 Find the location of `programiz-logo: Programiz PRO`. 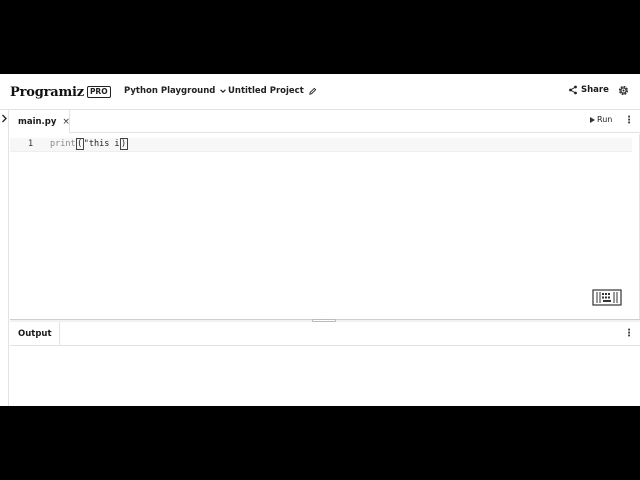

programiz-logo: Programiz PRO is located at coordinates (60, 92).